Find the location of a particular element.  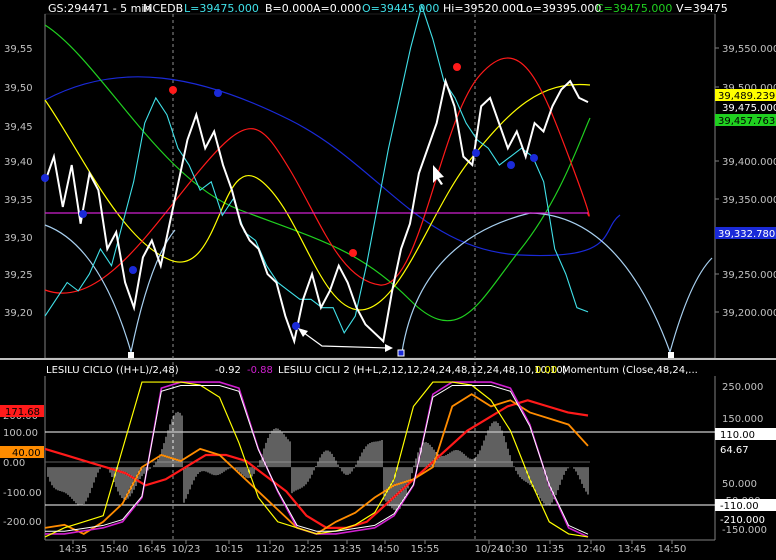

osc-ind1-value2: -0.88 is located at coordinates (260, 370).